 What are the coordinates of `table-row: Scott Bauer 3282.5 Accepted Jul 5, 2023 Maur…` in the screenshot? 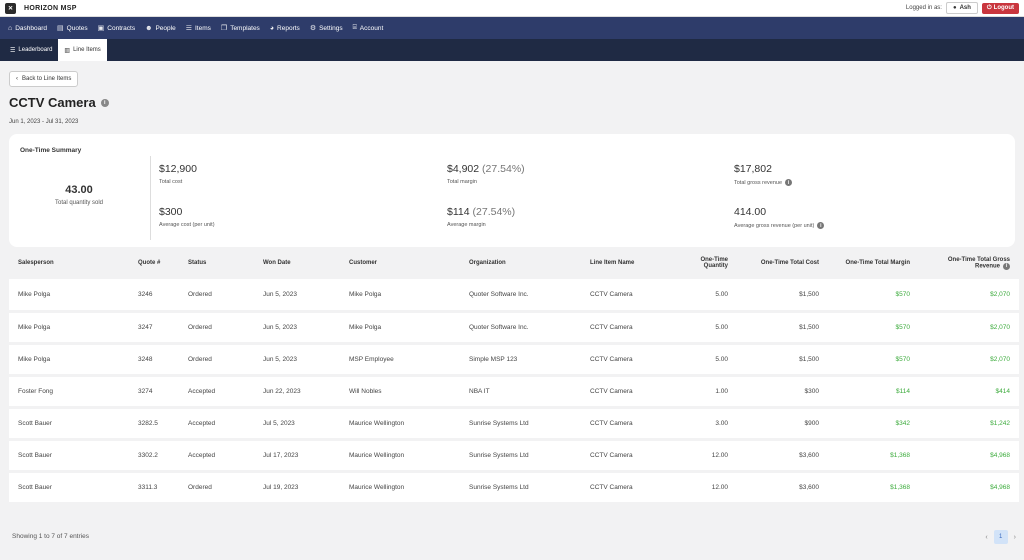 It's located at (514, 424).